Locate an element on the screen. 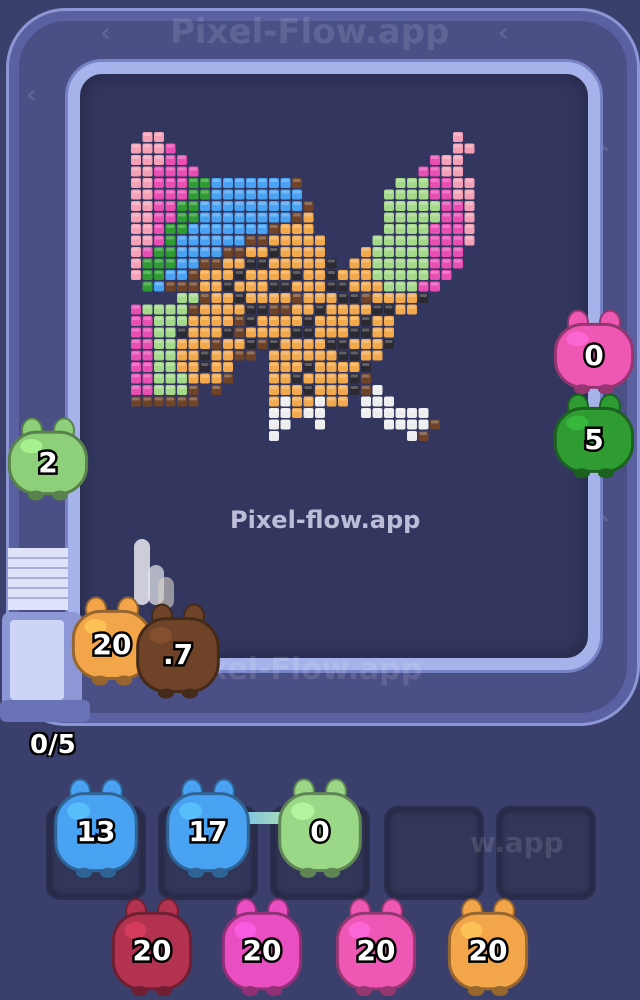 The width and height of the screenshot is (640, 1000). creature-bottom-brown: .7 is located at coordinates (178, 650).